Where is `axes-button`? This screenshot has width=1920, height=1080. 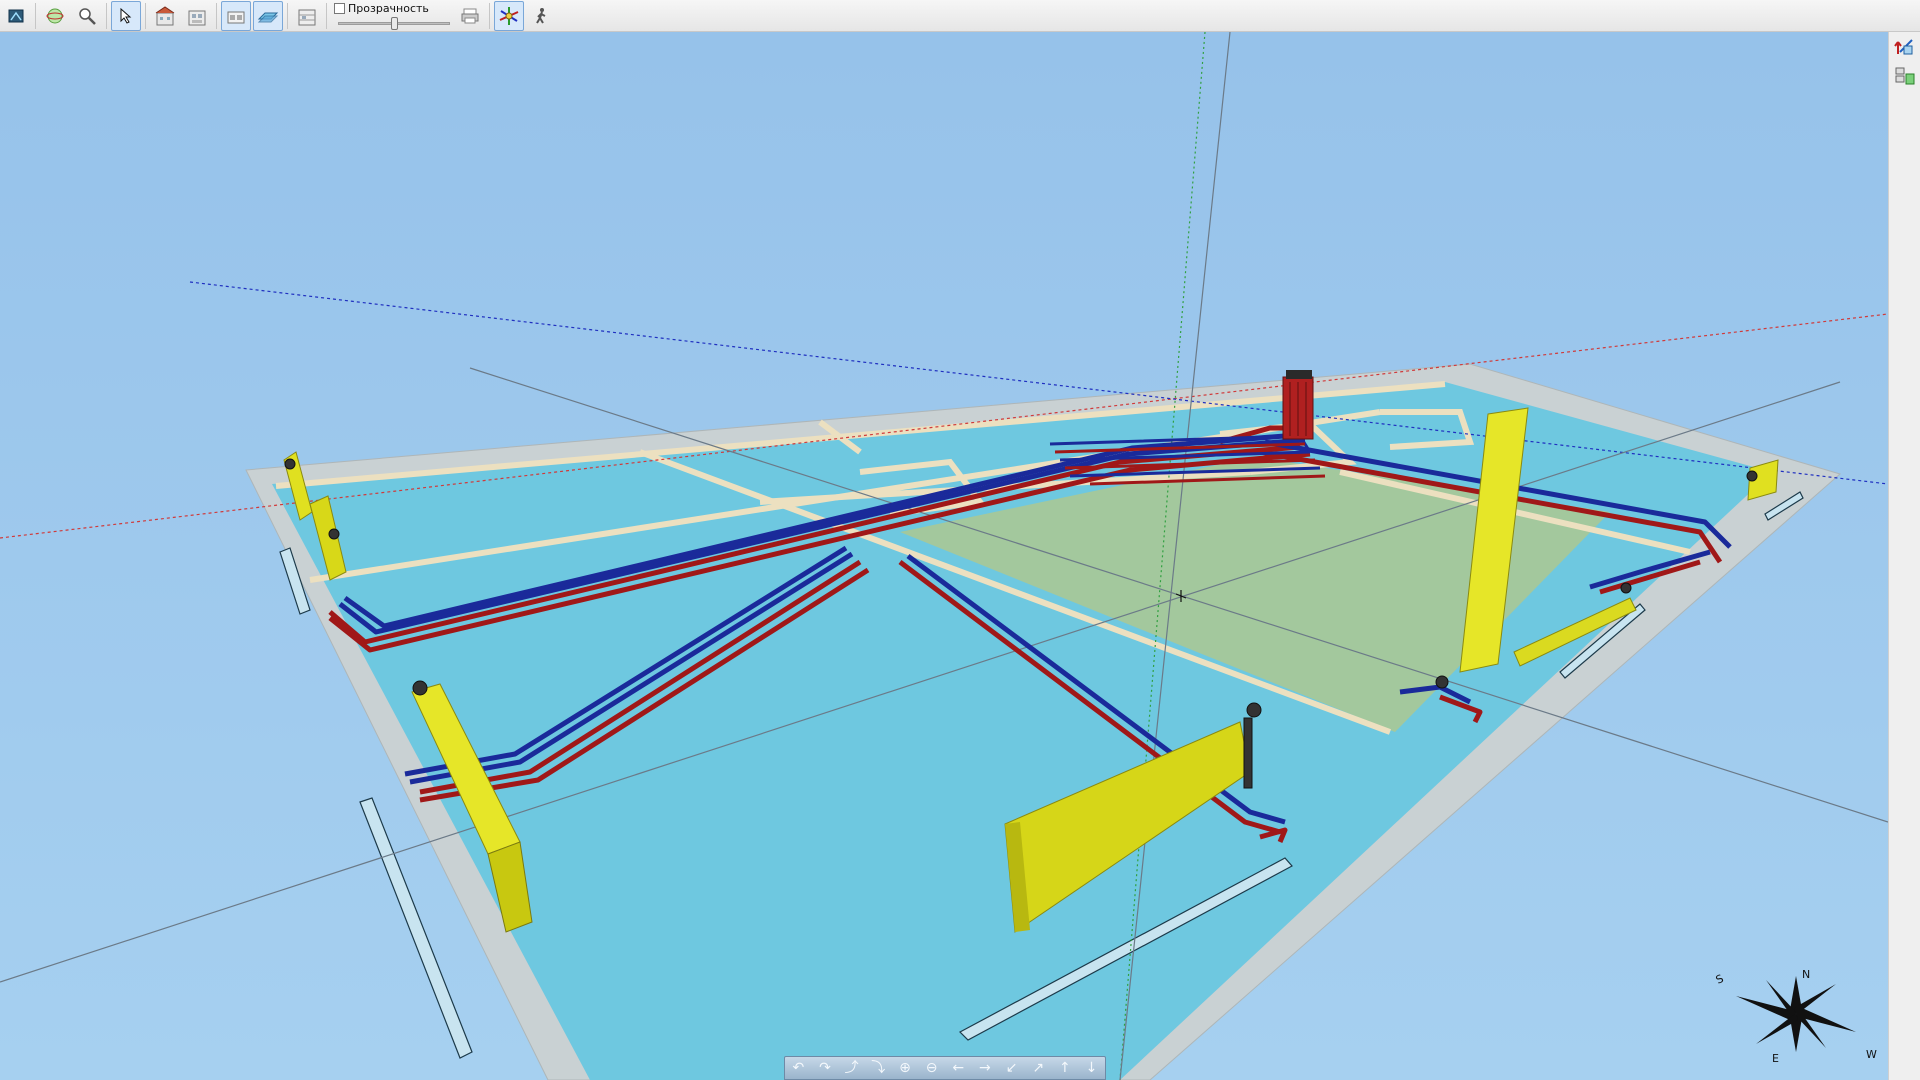 axes-button is located at coordinates (509, 15).